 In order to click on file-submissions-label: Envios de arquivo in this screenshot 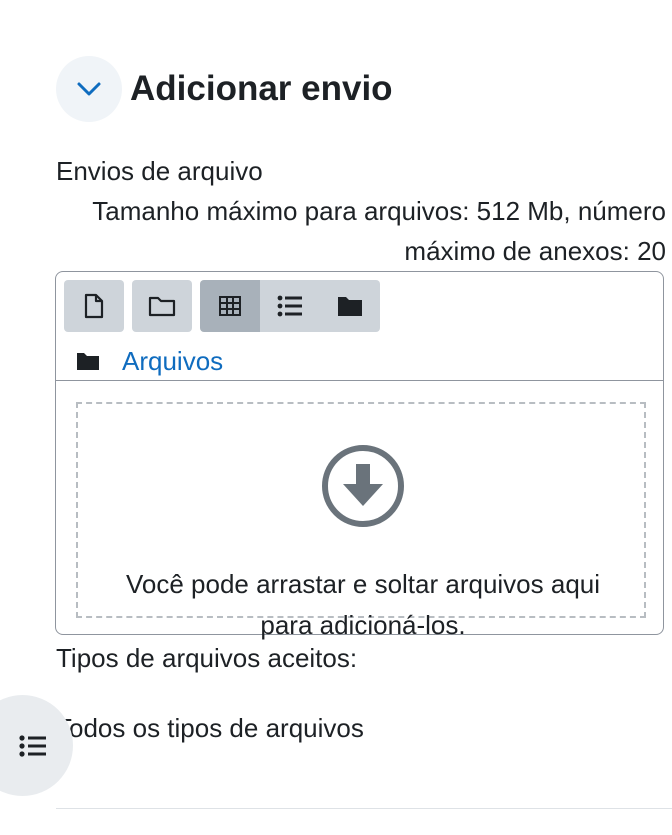, I will do `click(159, 171)`.